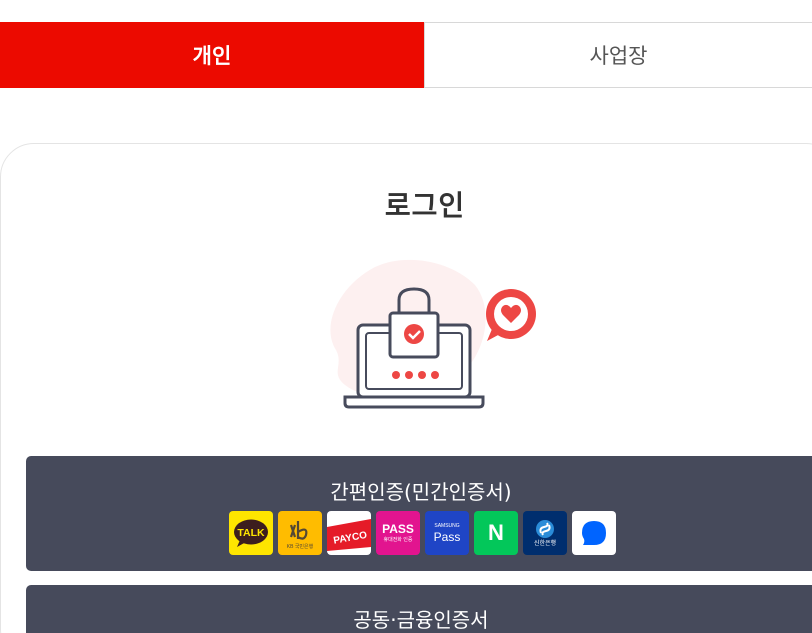 The image size is (812, 633). I want to click on naver-text: N, so click(496, 532).